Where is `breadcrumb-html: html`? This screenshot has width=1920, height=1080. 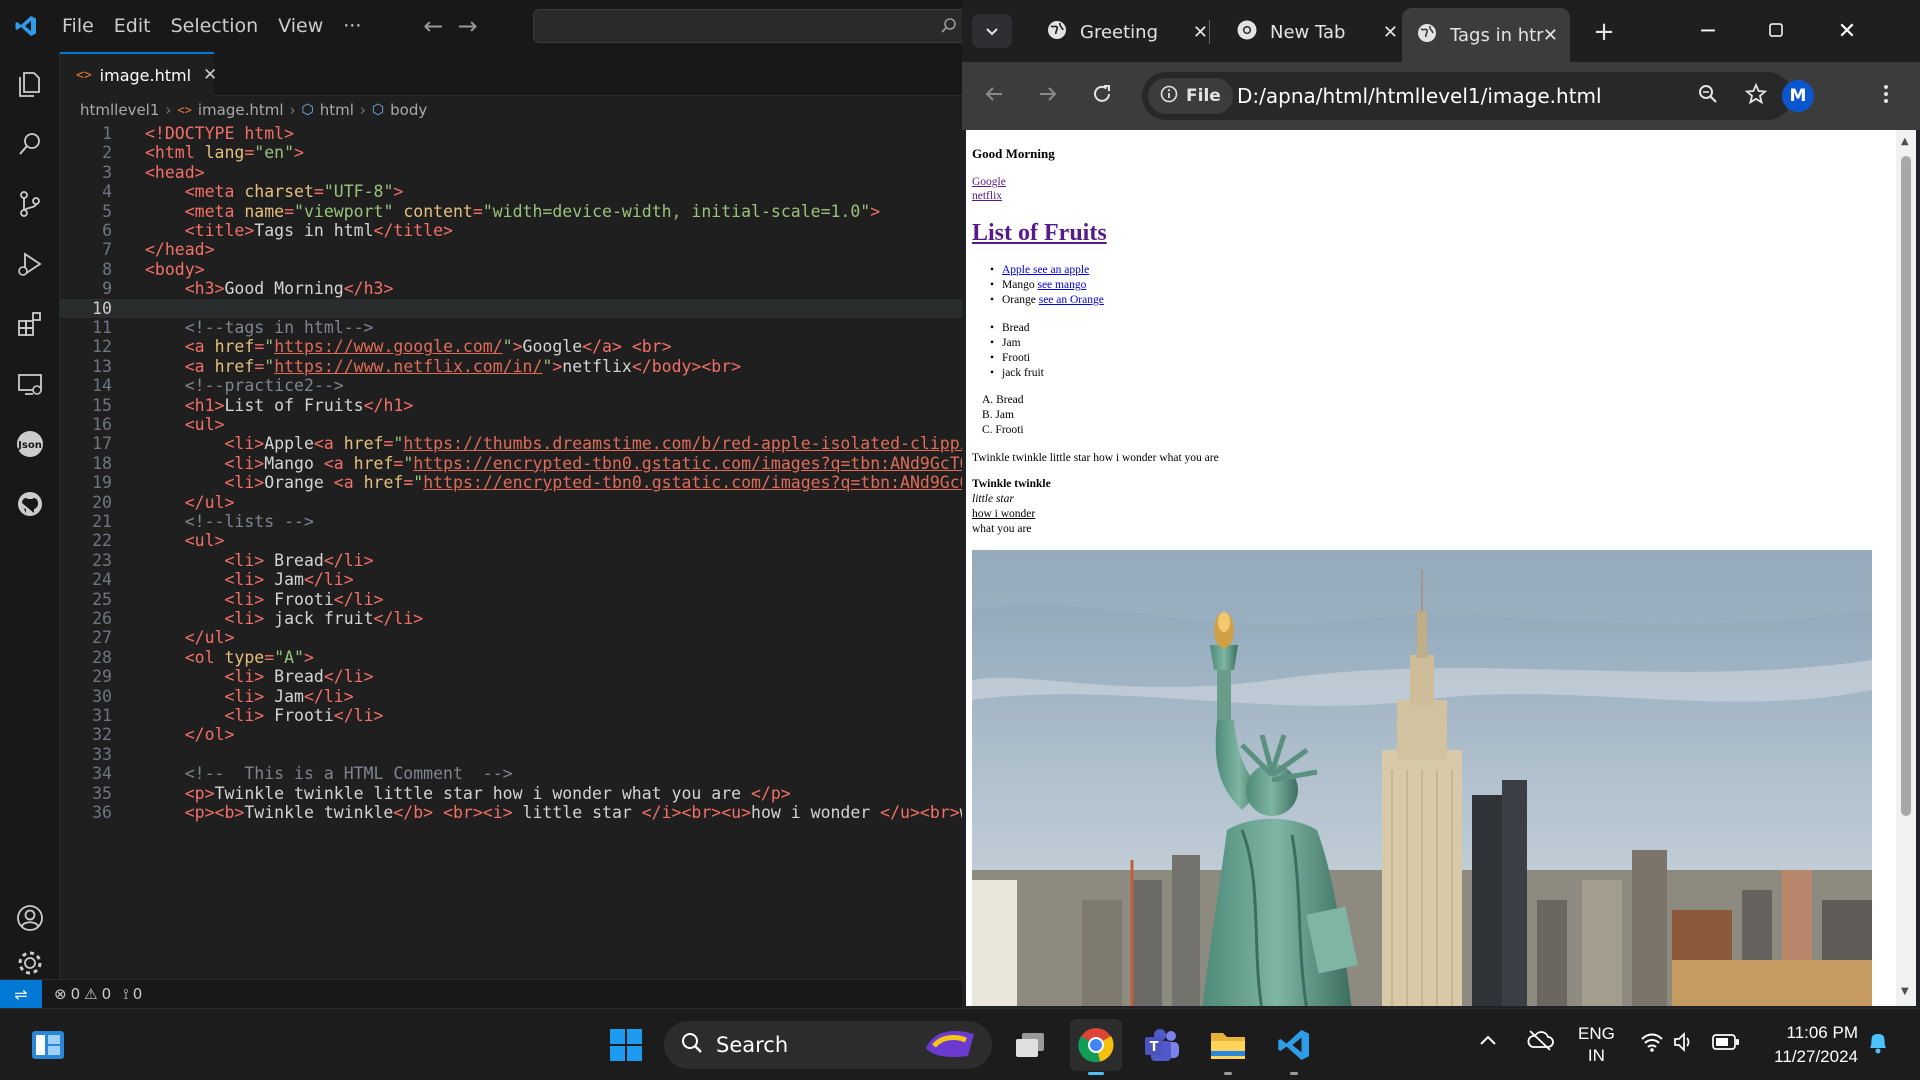
breadcrumb-html: html is located at coordinates (337, 110).